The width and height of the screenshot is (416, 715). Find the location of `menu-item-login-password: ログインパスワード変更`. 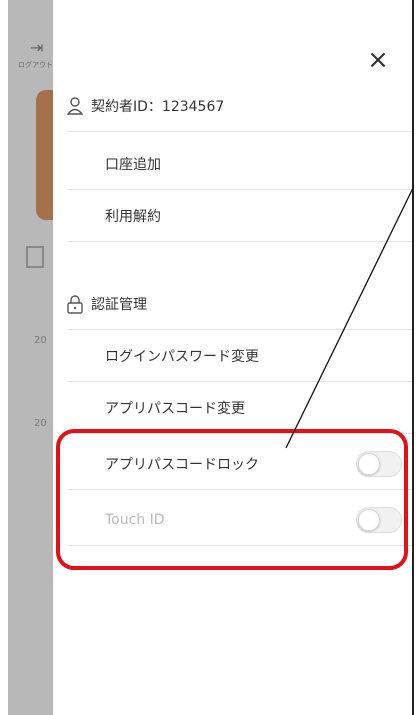

menu-item-login-password: ログインパスワード変更 is located at coordinates (239, 356).